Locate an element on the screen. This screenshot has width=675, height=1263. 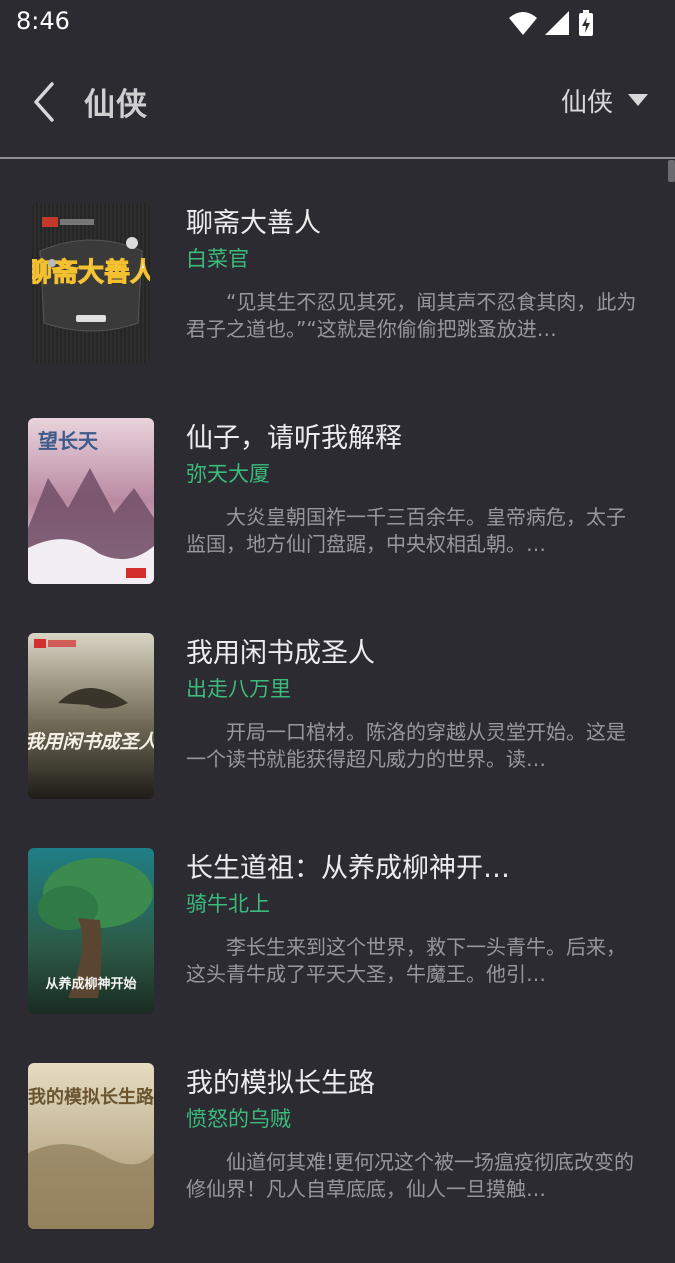
book-title: 我用闲书成圣人 is located at coordinates (280, 653).